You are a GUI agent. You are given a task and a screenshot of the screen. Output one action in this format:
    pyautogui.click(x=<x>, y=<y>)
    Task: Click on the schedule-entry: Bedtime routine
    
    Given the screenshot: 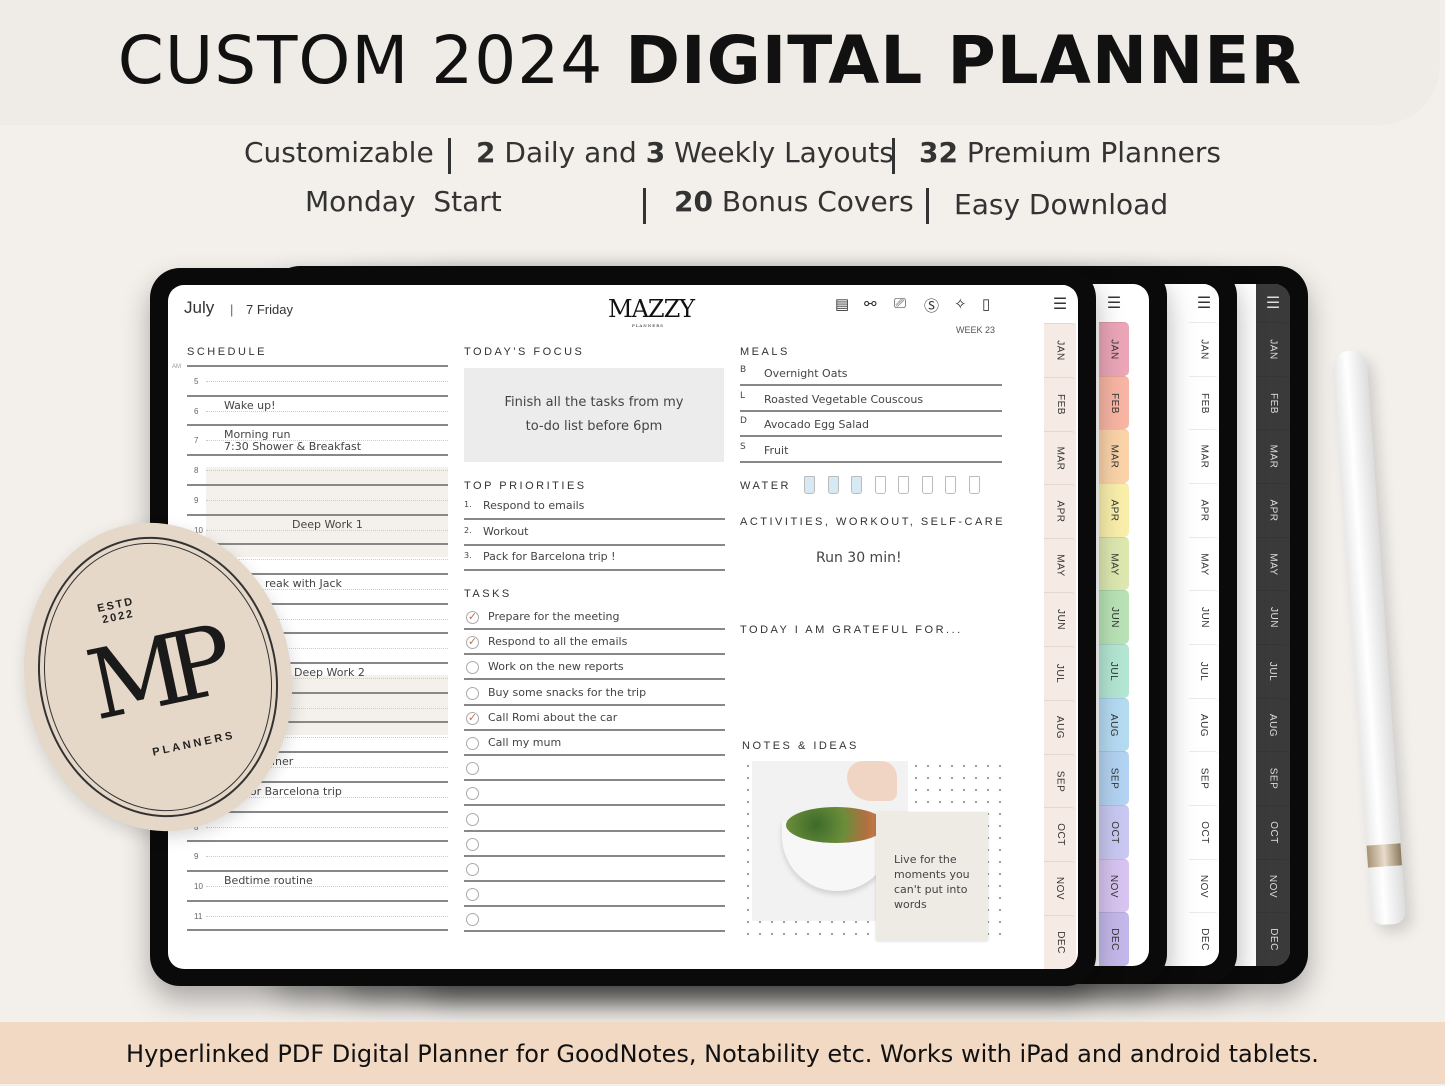 What is the action you would take?
    pyautogui.click(x=268, y=880)
    